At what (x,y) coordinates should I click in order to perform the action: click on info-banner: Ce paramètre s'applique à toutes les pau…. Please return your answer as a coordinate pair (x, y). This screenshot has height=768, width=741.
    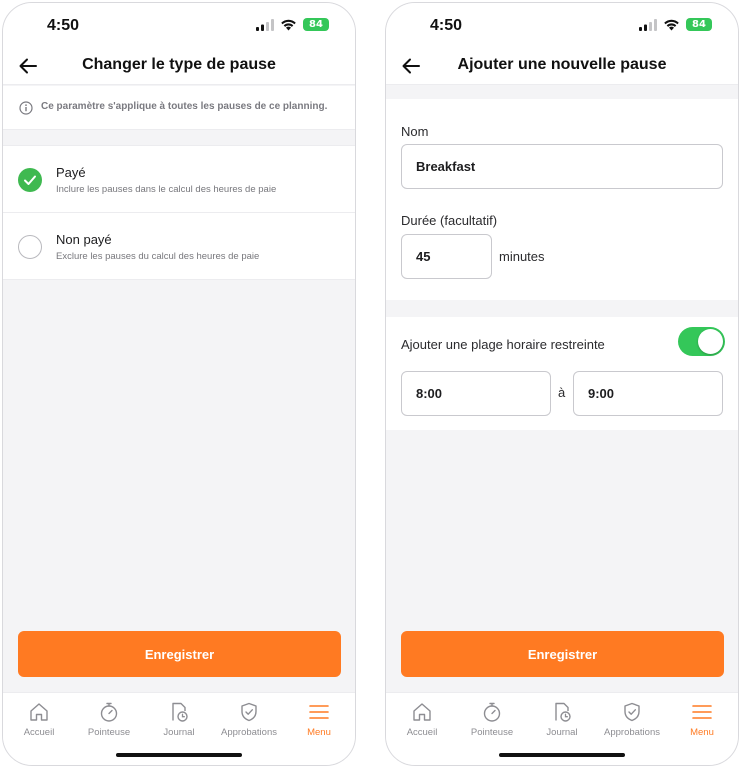
    Looking at the image, I should click on (179, 108).